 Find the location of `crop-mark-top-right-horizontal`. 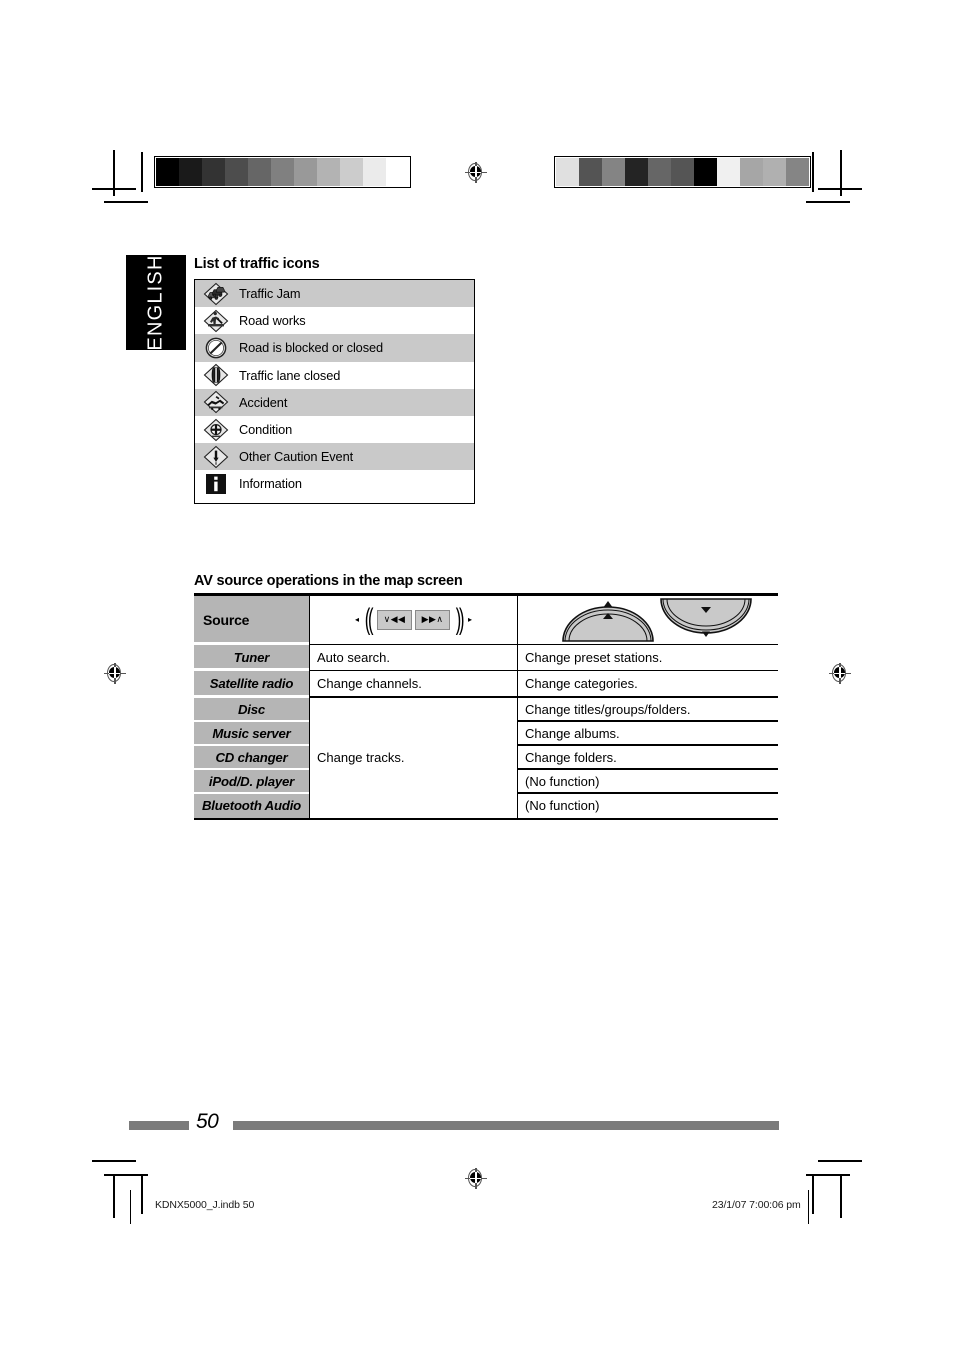

crop-mark-top-right-horizontal is located at coordinates (840, 189).